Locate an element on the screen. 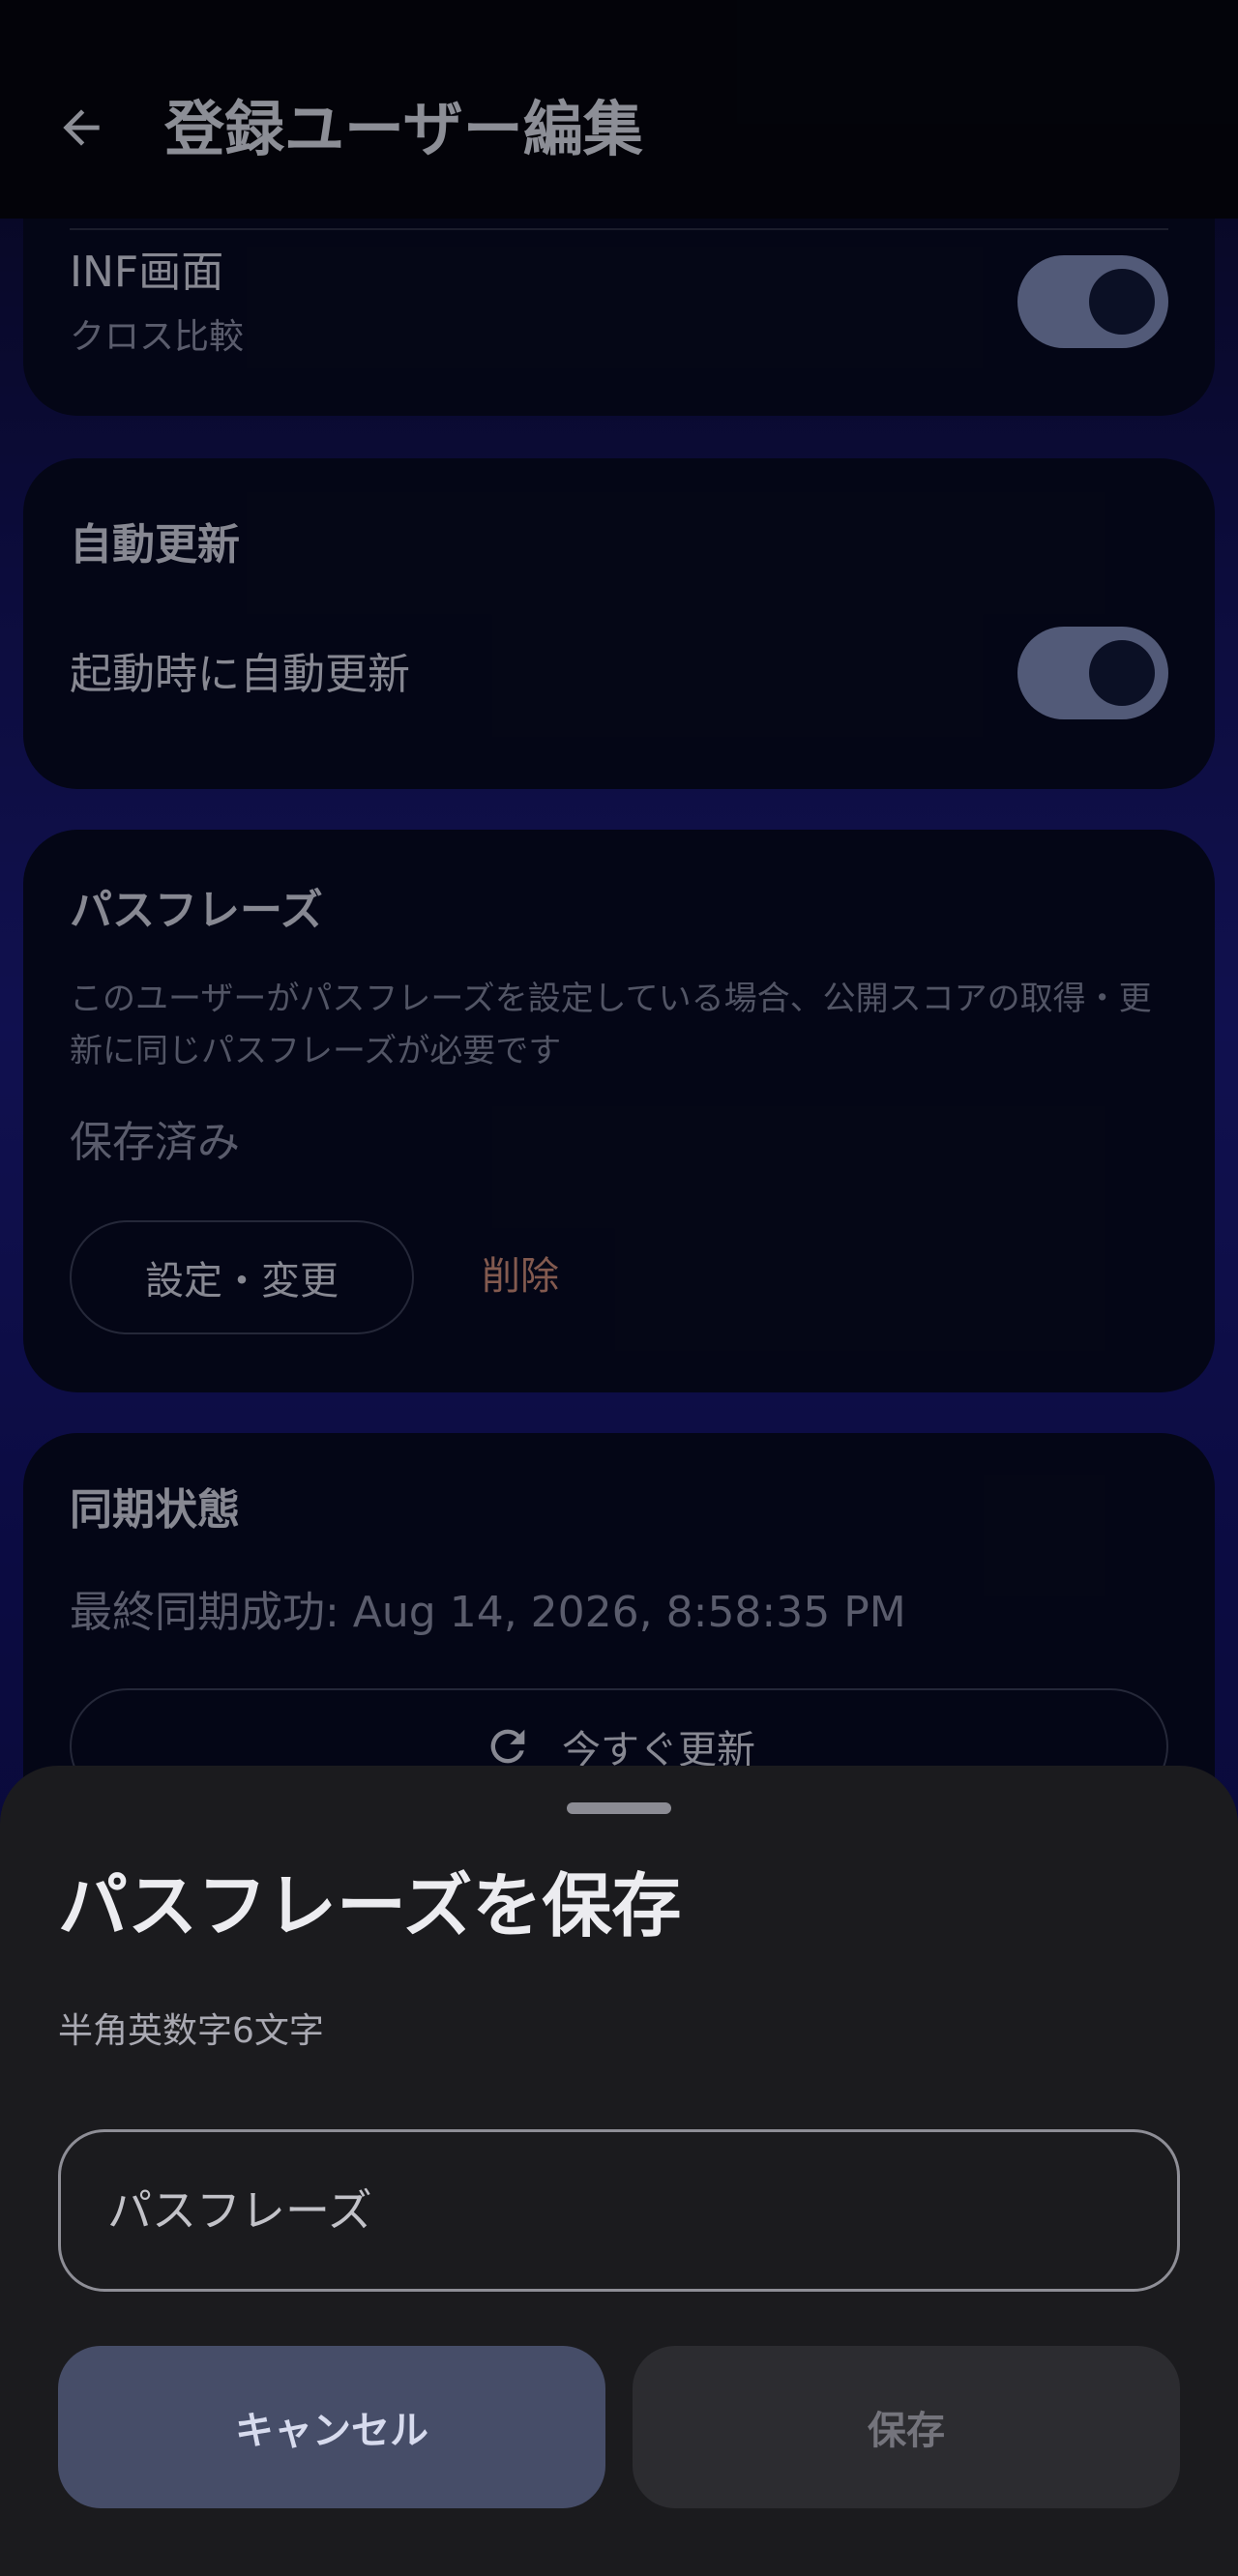 This screenshot has height=2576, width=1238. save-button: 保存 is located at coordinates (906, 2427).